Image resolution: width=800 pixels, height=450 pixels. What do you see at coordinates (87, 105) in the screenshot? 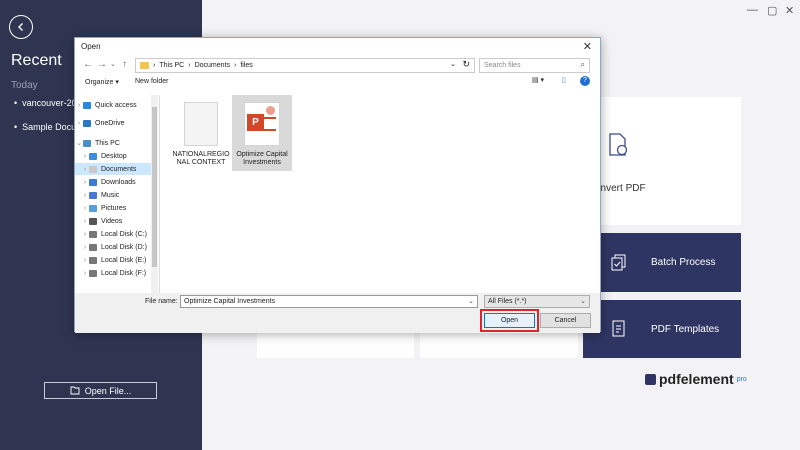
I see `quick-access-star-icon` at bounding box center [87, 105].